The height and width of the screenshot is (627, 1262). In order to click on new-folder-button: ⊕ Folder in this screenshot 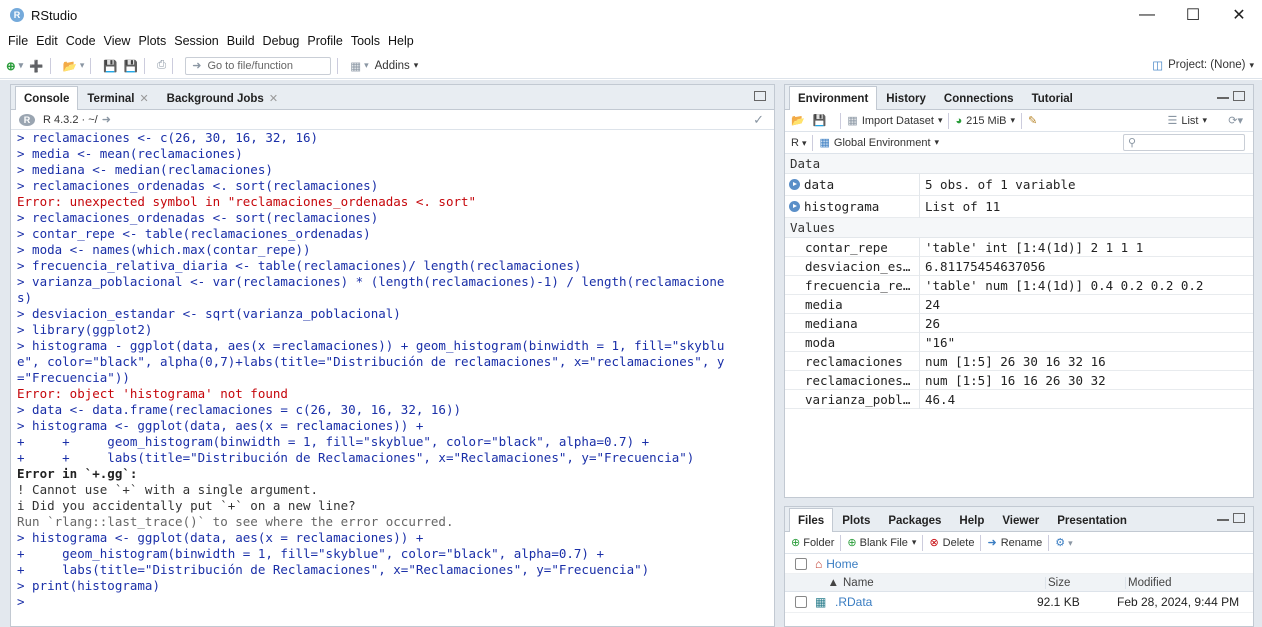, I will do `click(813, 543)`.